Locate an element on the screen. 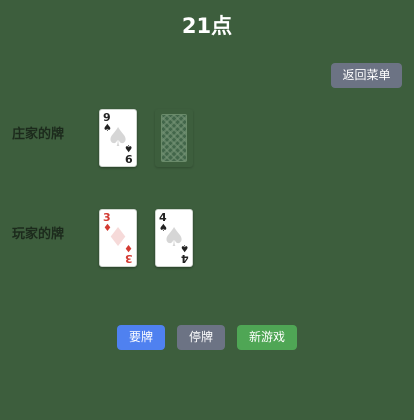 The height and width of the screenshot is (420, 414). diamond-icon: ♦ is located at coordinates (128, 247).